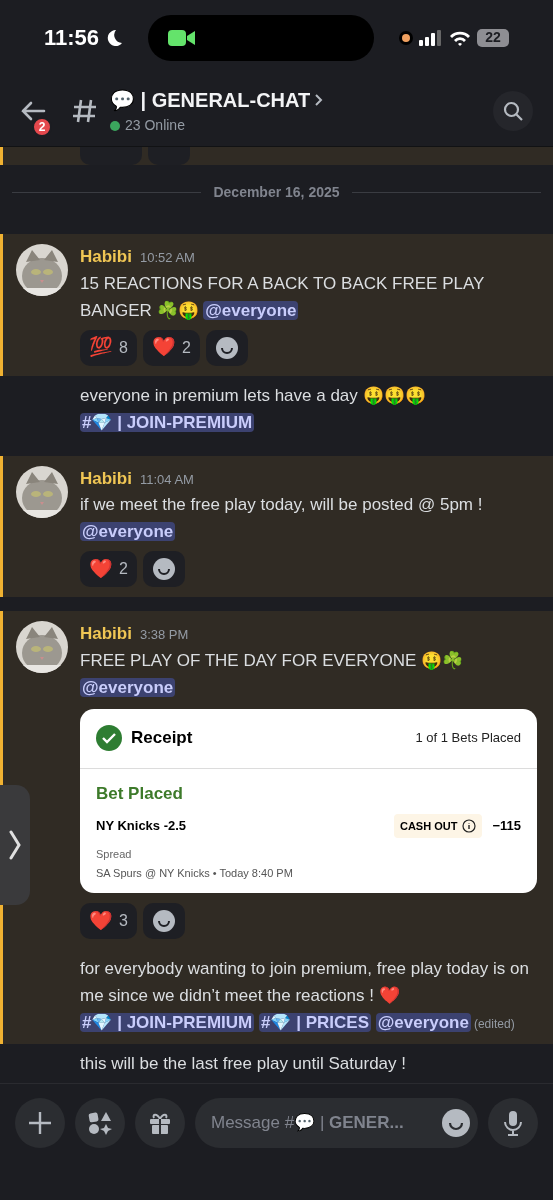 This screenshot has height=1200, width=553. I want to click on online-count: 23 Online, so click(155, 125).